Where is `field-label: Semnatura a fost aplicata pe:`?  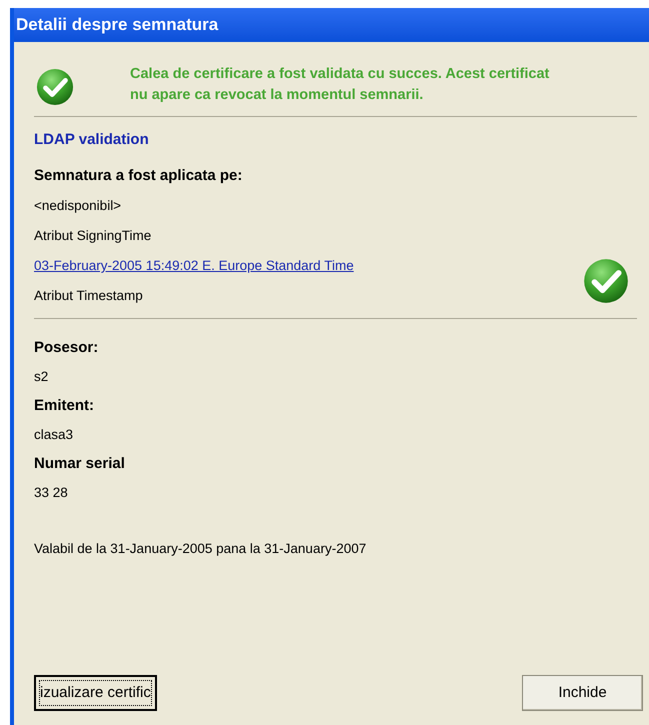 field-label: Semnatura a fost aplicata pe: is located at coordinates (139, 176).